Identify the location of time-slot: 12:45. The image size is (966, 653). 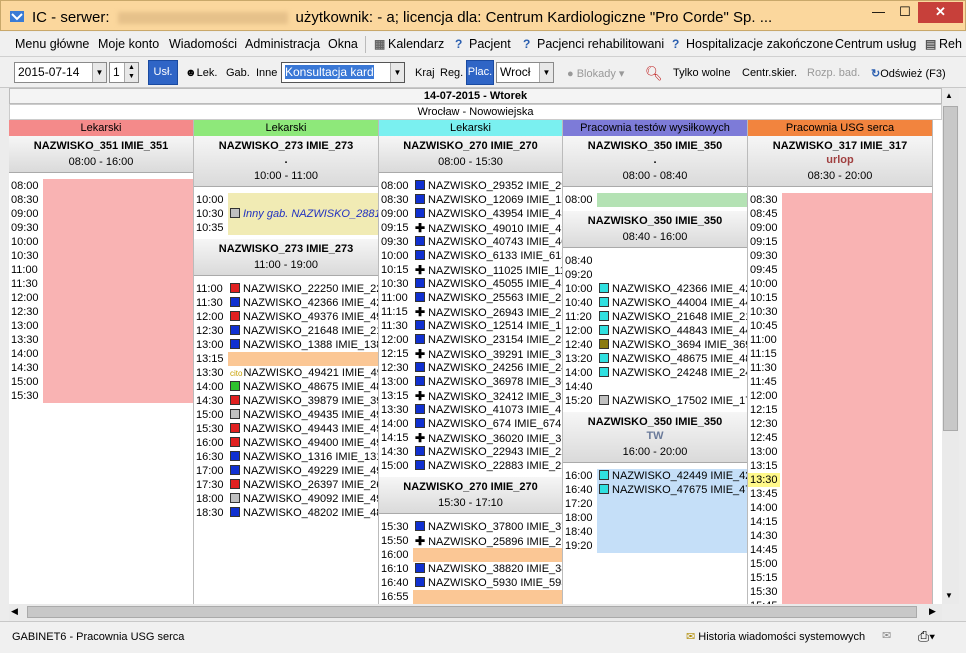
(840, 438).